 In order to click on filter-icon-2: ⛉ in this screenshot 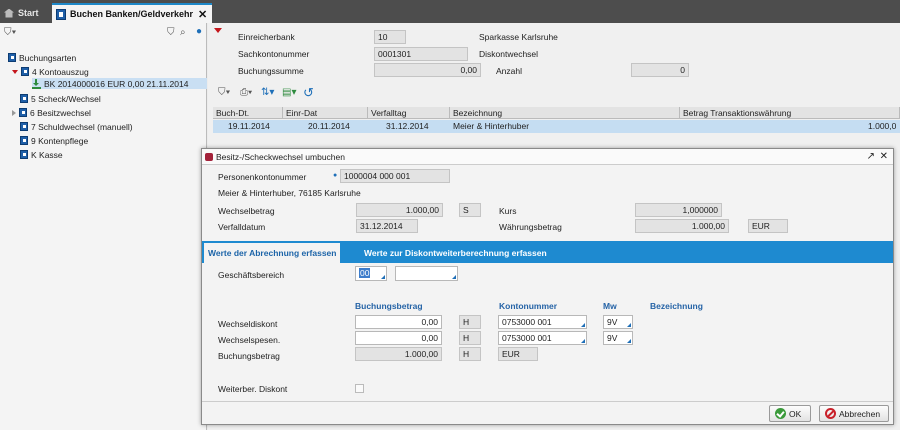, I will do `click(171, 32)`.